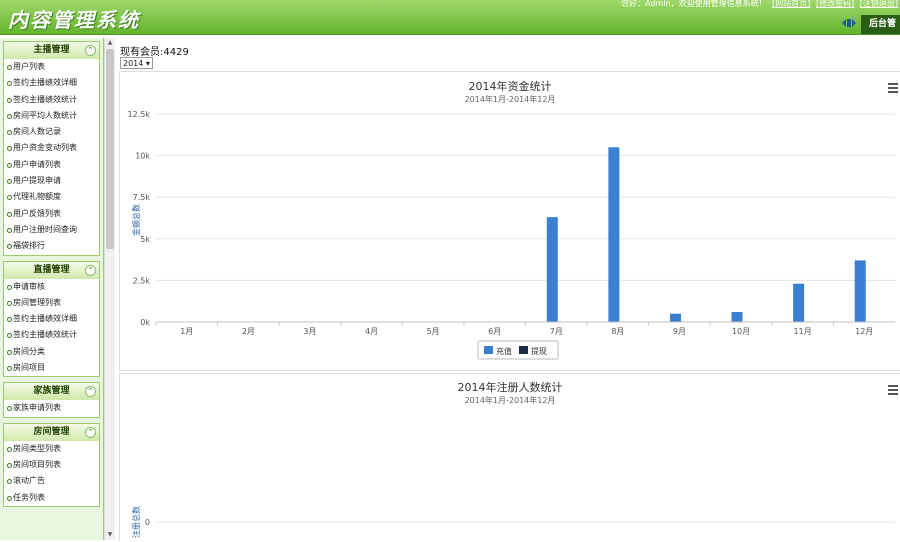  What do you see at coordinates (791, 4) in the screenshot?
I see `home-link: [网站首页]` at bounding box center [791, 4].